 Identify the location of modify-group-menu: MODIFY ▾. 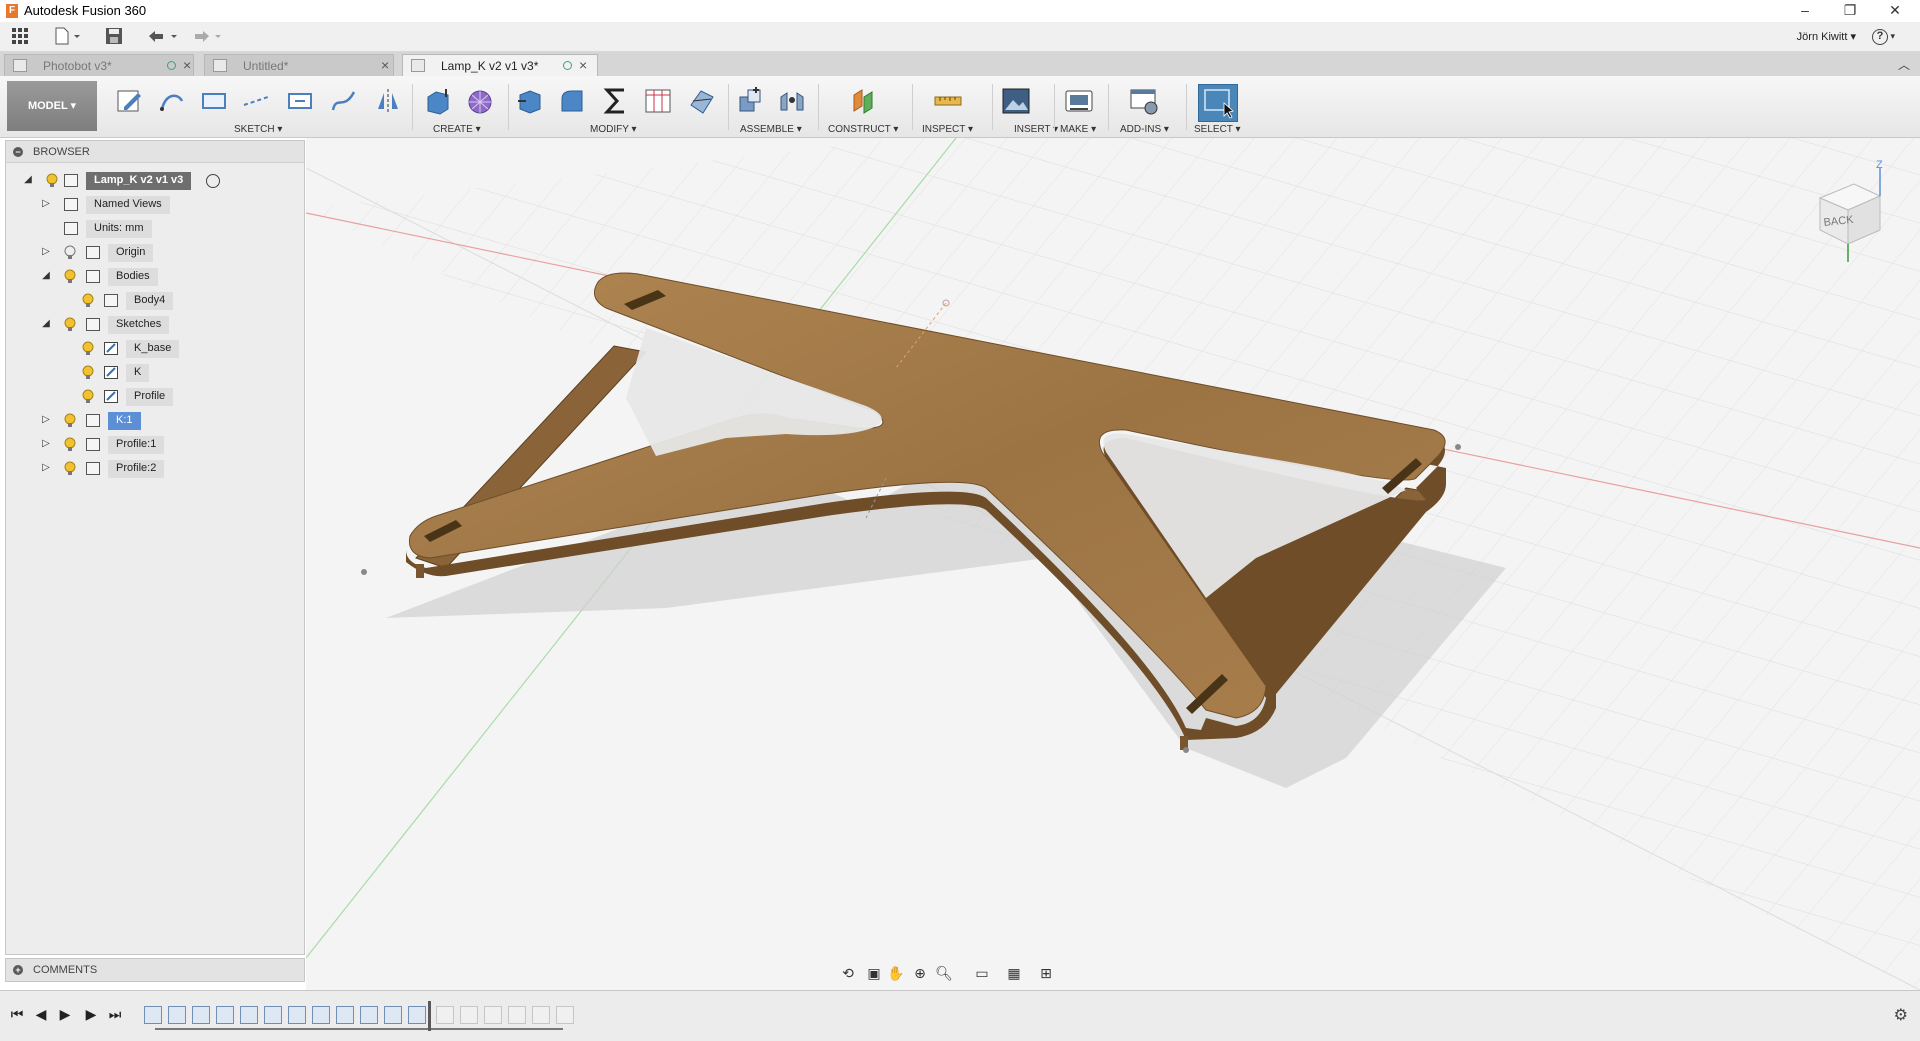
(613, 129).